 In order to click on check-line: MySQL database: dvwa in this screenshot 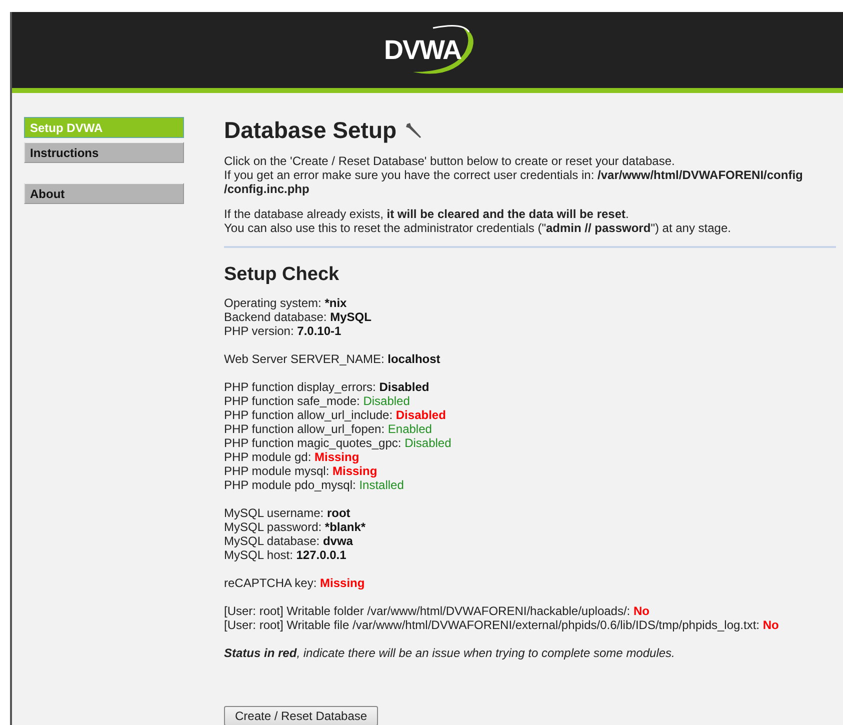, I will do `click(289, 541)`.